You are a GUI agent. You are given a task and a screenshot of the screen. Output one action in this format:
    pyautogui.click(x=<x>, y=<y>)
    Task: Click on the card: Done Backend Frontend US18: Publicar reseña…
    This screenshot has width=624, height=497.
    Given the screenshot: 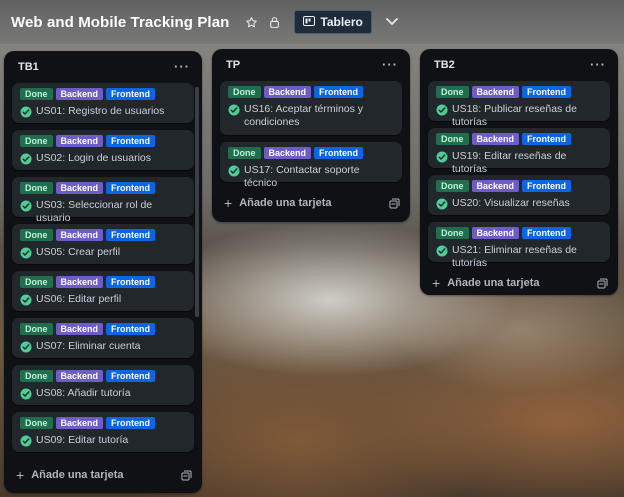 What is the action you would take?
    pyautogui.click(x=519, y=104)
    